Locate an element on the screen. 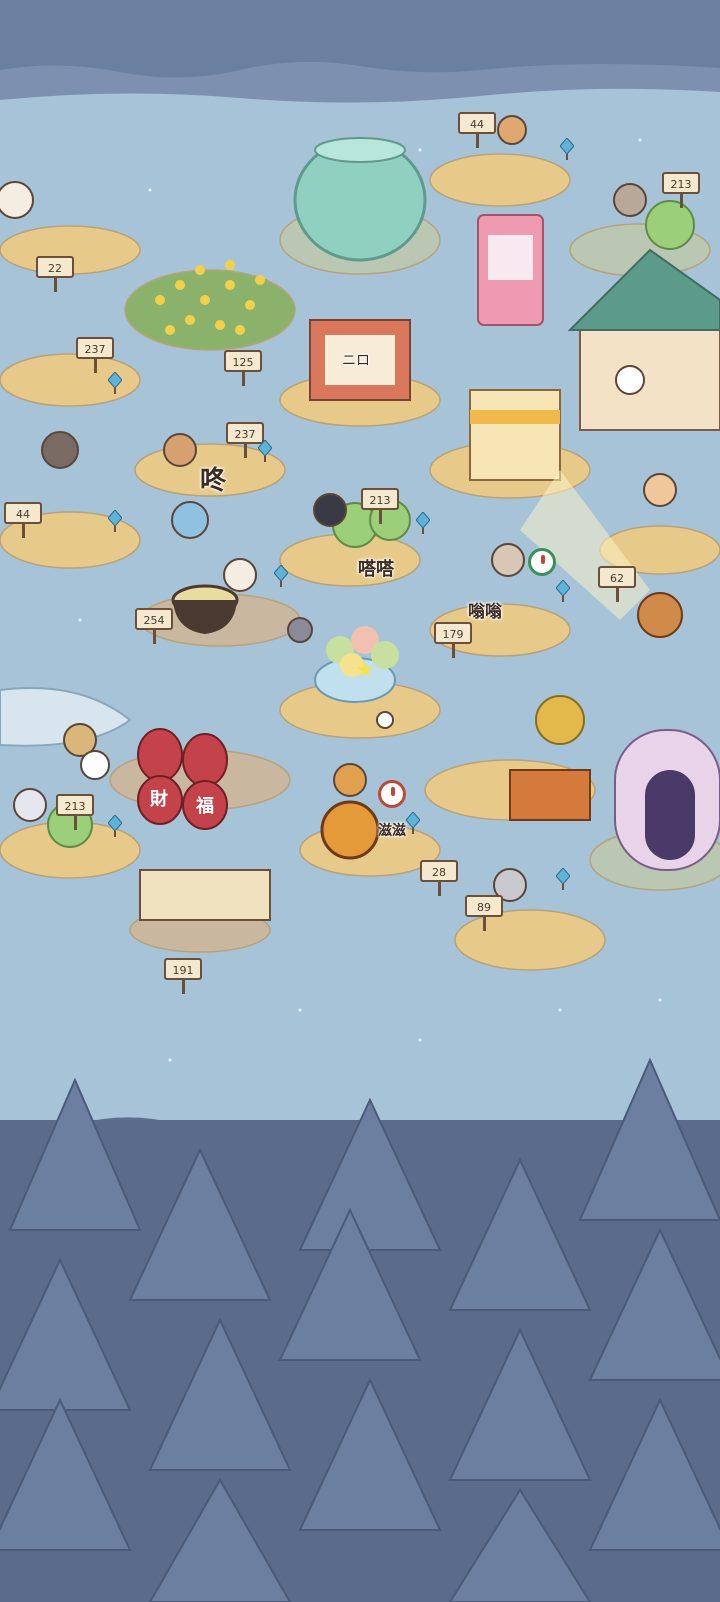  sound-crunch: 嗒嗒 is located at coordinates (376, 569).